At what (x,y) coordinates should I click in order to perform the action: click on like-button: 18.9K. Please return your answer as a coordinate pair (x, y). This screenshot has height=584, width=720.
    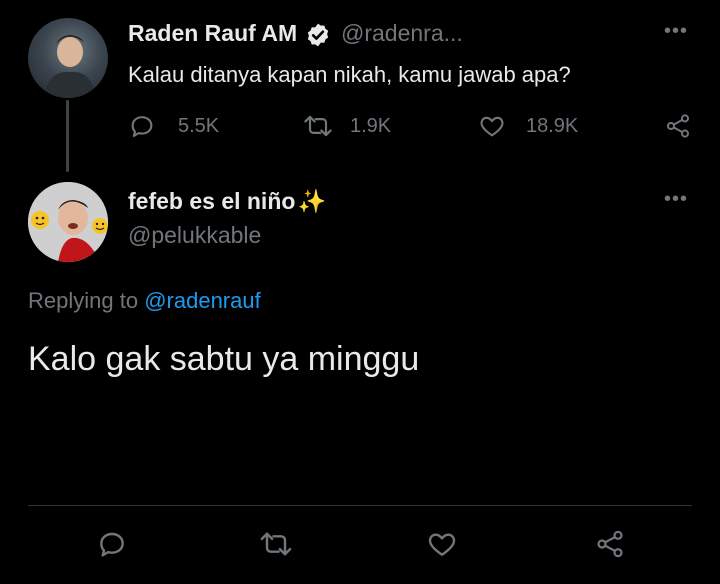
    Looking at the image, I should click on (528, 126).